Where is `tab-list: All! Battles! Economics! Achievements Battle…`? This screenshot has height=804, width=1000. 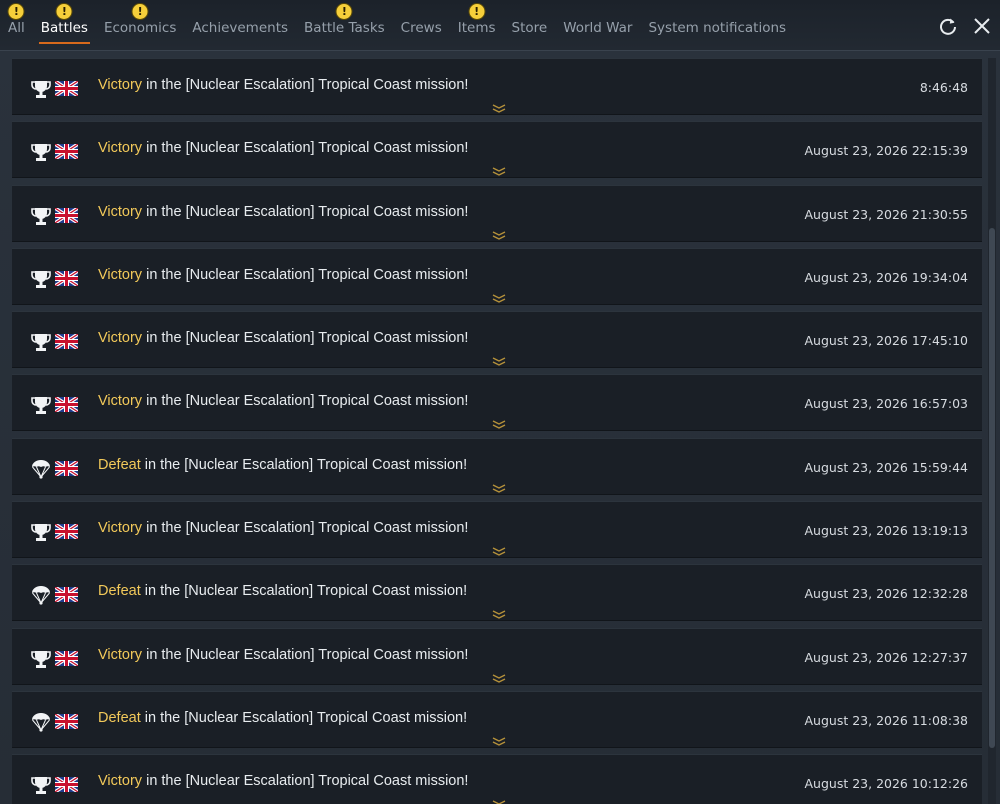 tab-list: All! Battles! Economics! Achievements Battle… is located at coordinates (397, 25).